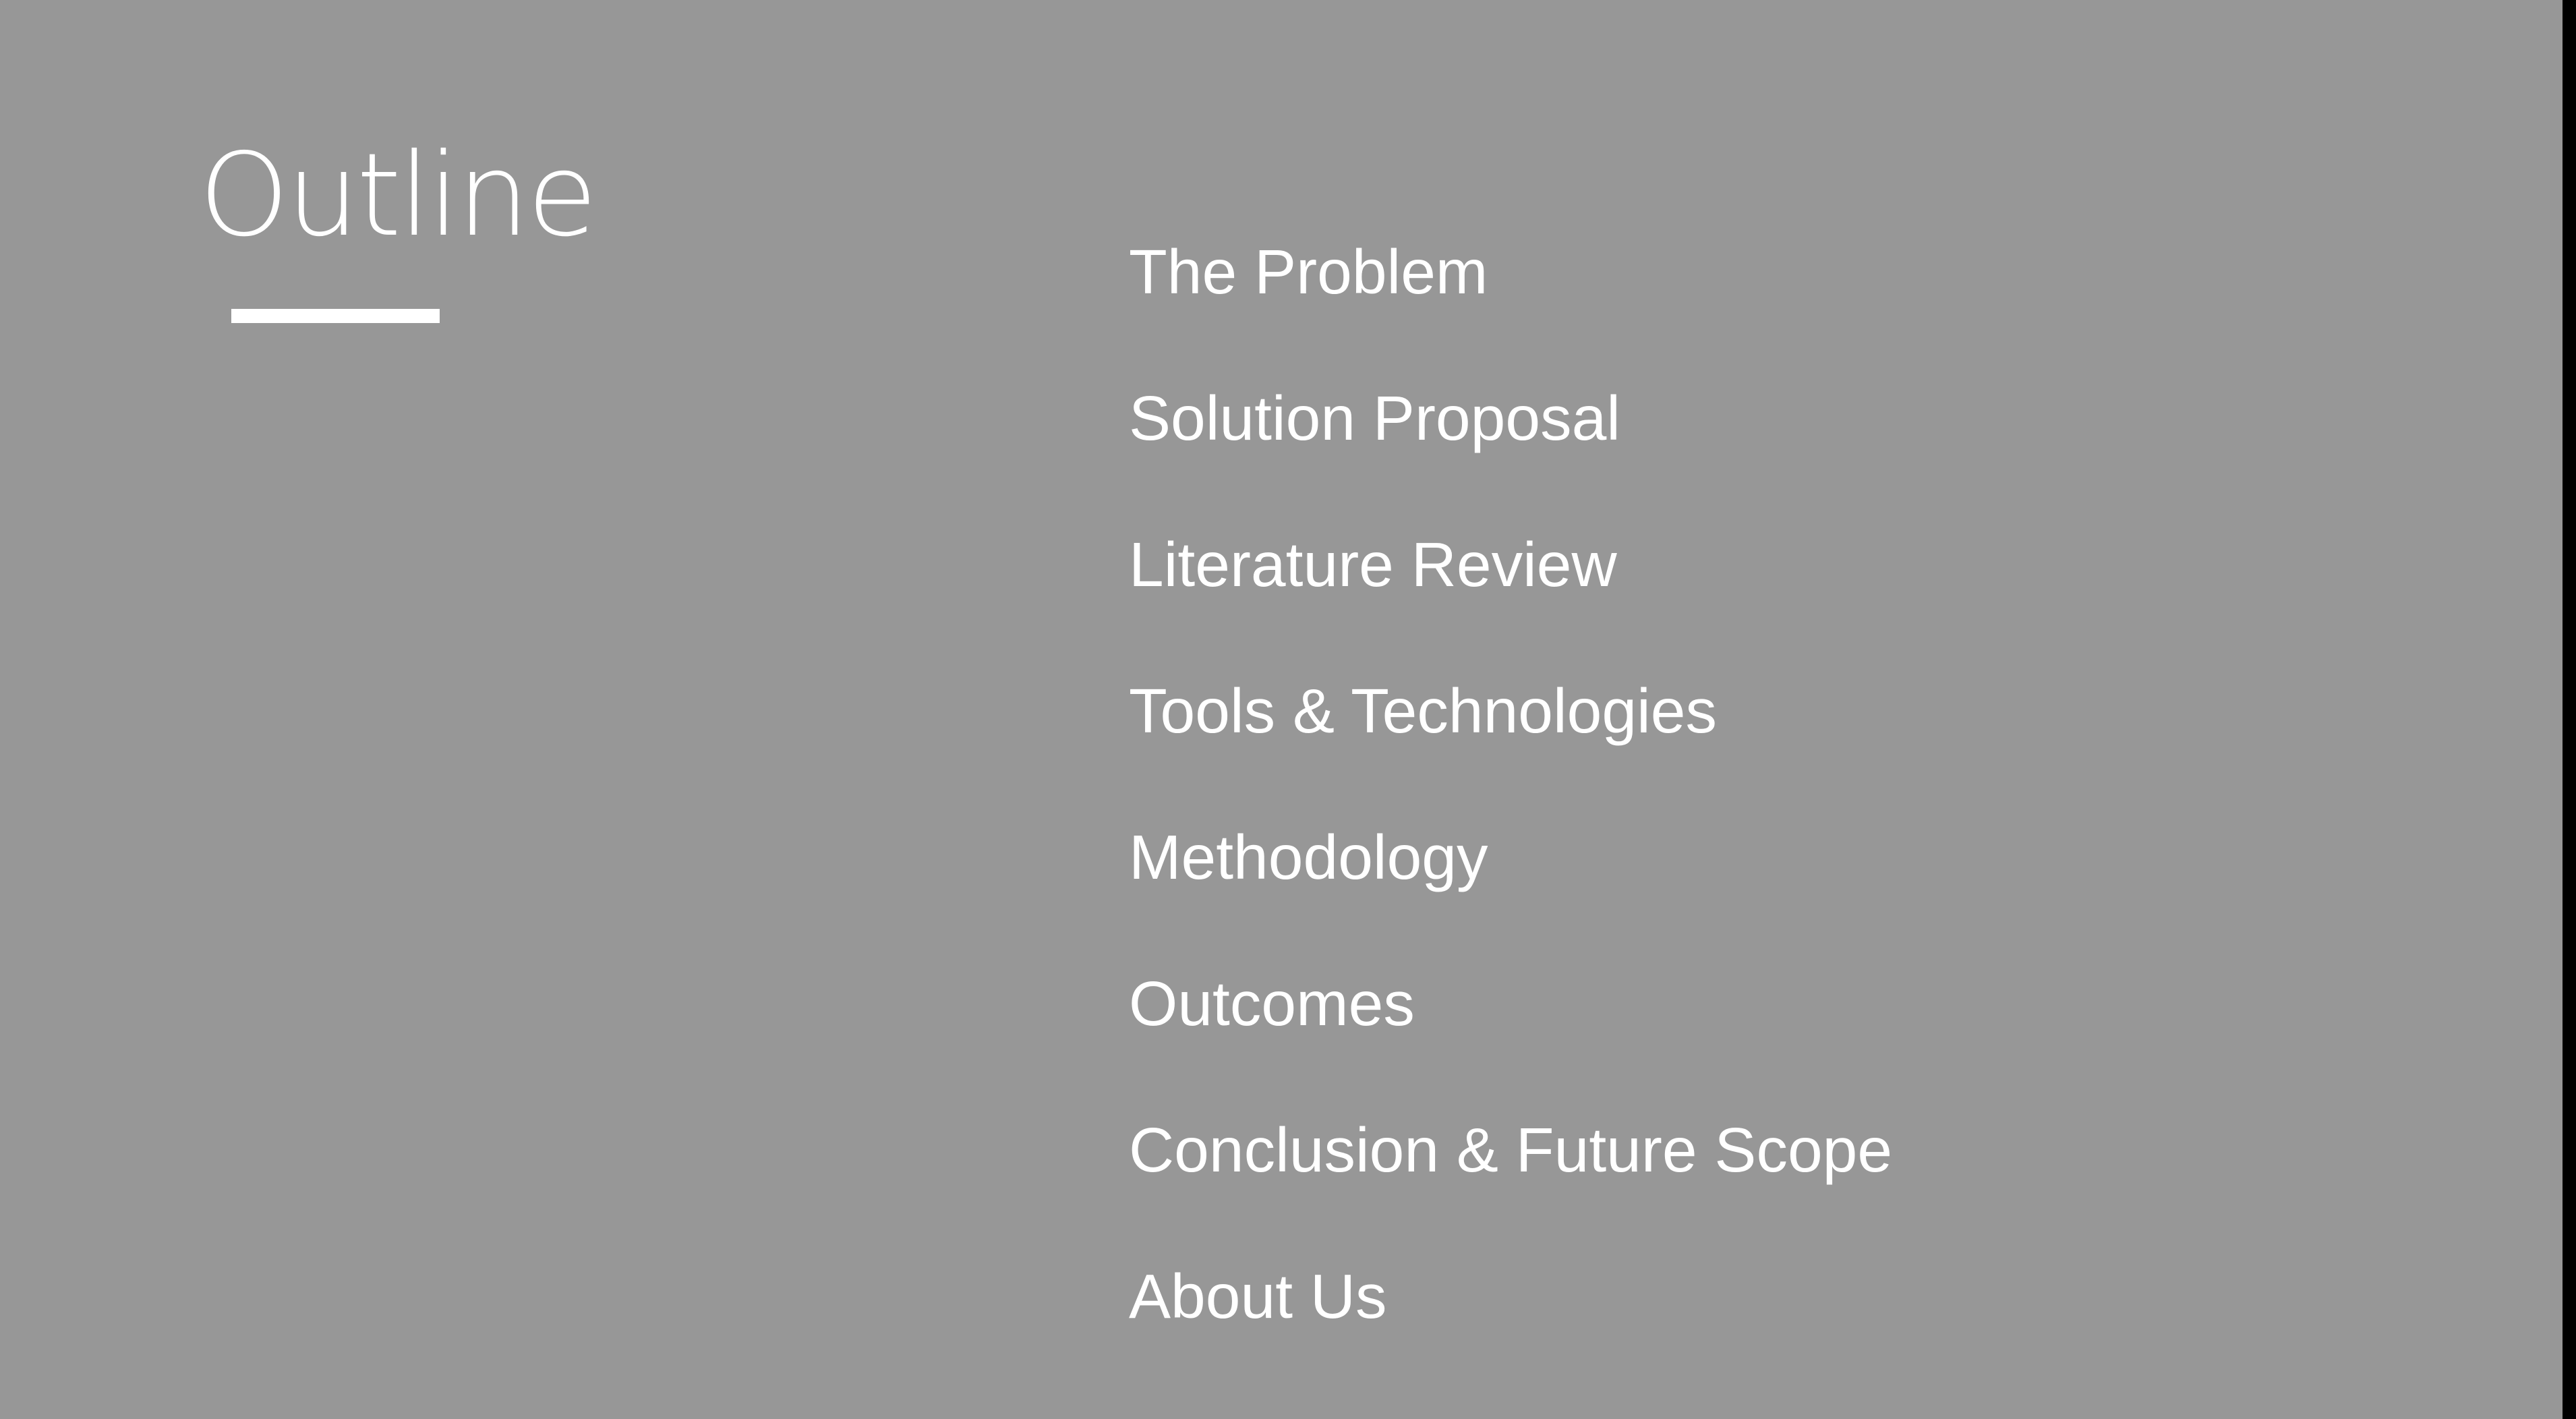 Image resolution: width=2576 pixels, height=1419 pixels. Describe the element at coordinates (1375, 418) in the screenshot. I see `outline-item-solution-proposal: Solution Proposal` at that location.